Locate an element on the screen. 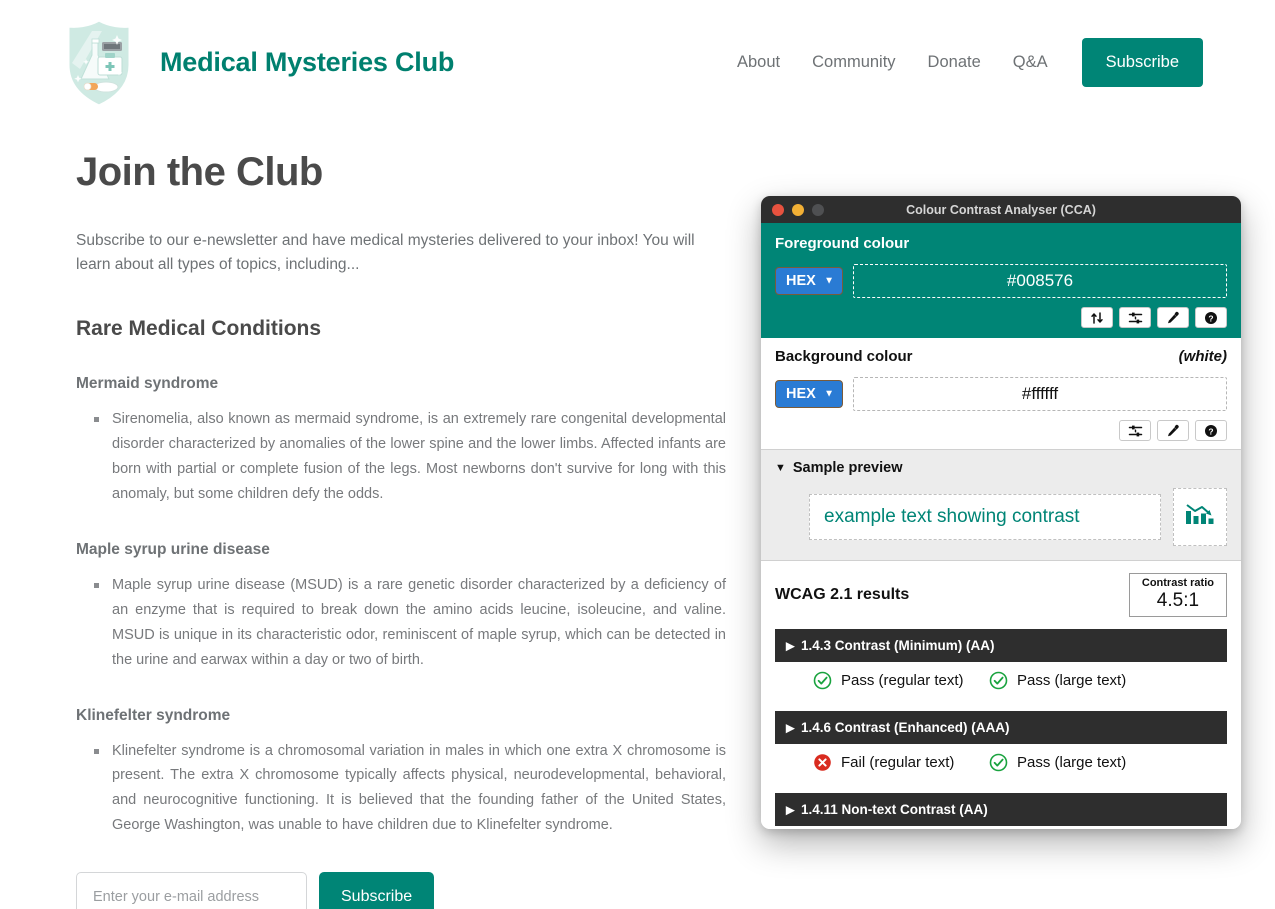 Image resolution: width=1275 pixels, height=909 pixels. condition-title-1: Mermaid syndrome is located at coordinates (147, 384).